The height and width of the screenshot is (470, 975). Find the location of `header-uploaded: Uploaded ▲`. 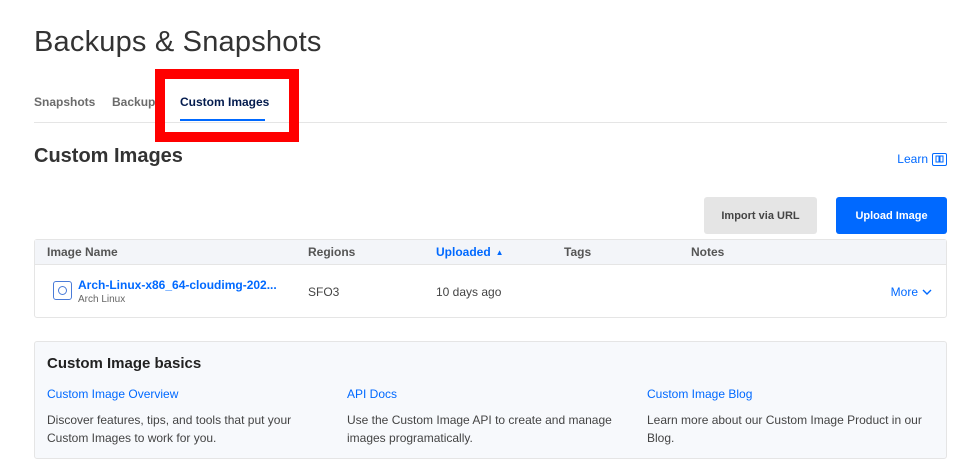

header-uploaded: Uploaded ▲ is located at coordinates (470, 252).